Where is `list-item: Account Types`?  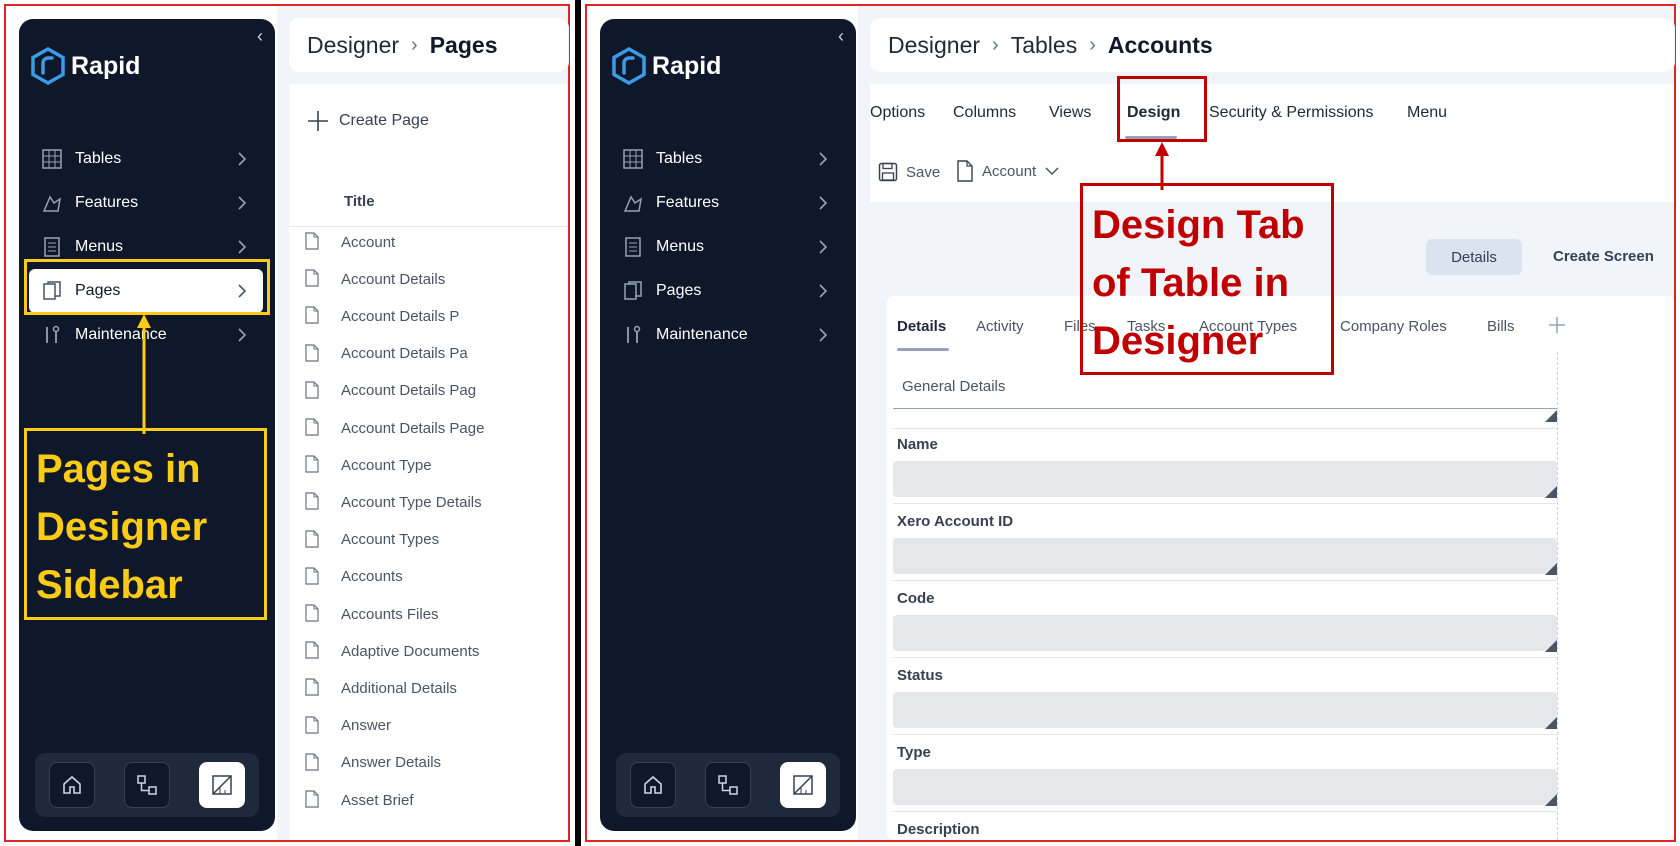
list-item: Account Types is located at coordinates (430, 539).